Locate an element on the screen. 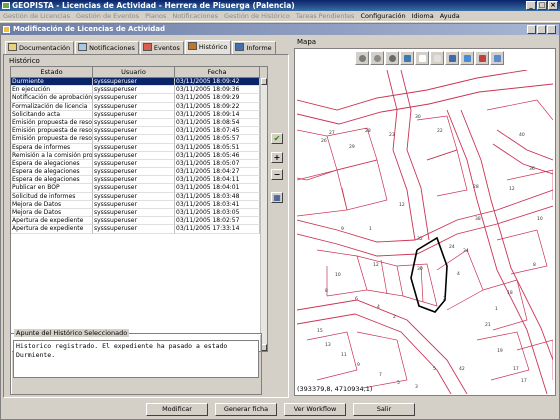  menu-item-8: Ayuda is located at coordinates (450, 16).